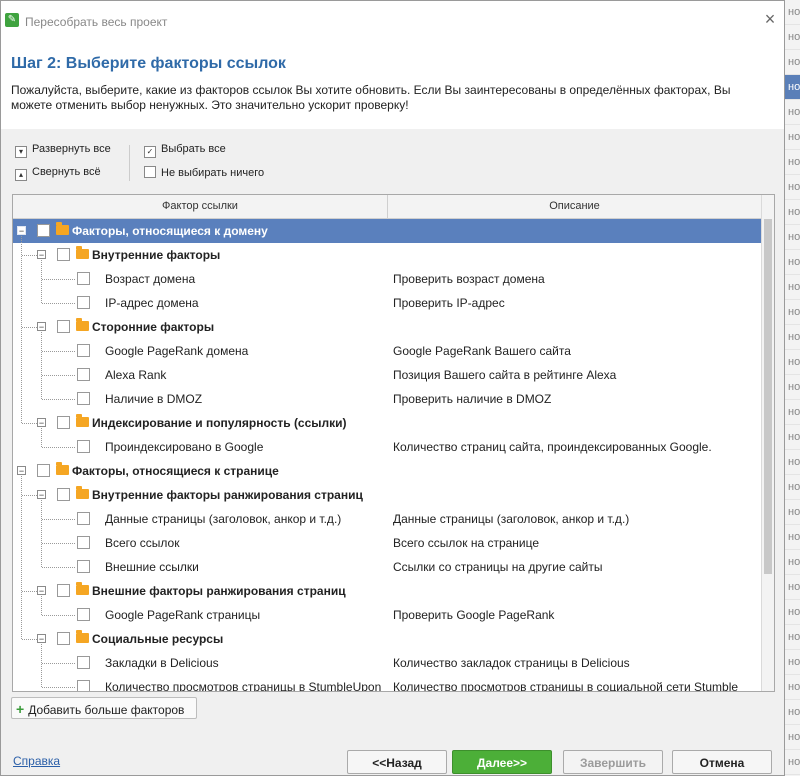 Image resolution: width=800 pixels, height=776 pixels. Describe the element at coordinates (387, 471) in the screenshot. I see `tree-row: − Факторы, относящиеся к странице` at that location.